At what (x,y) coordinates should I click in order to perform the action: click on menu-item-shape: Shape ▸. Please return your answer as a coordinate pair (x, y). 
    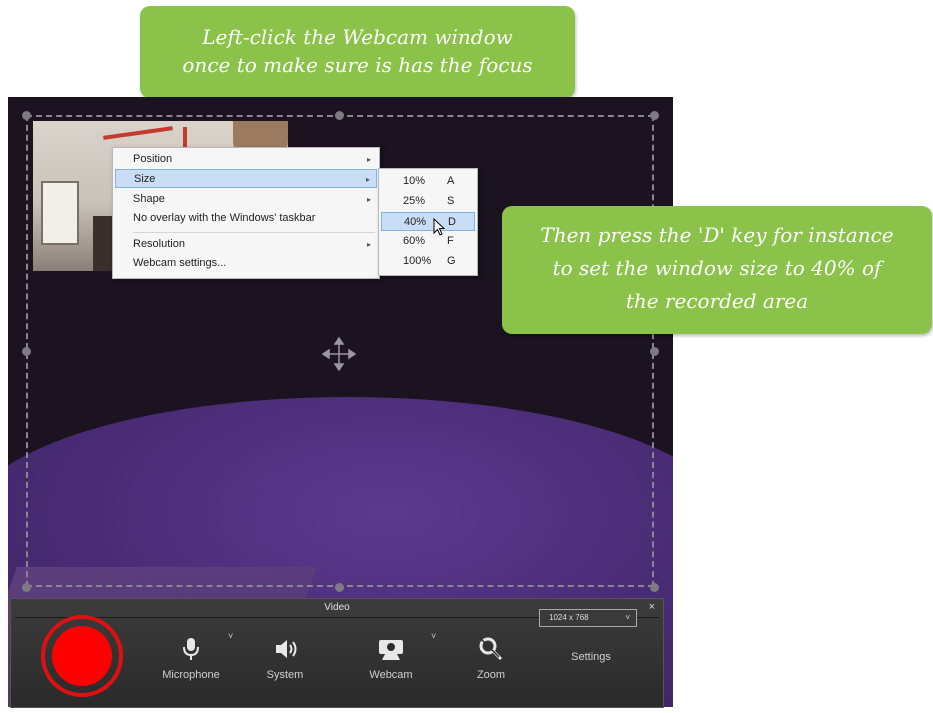
    Looking at the image, I should click on (246, 199).